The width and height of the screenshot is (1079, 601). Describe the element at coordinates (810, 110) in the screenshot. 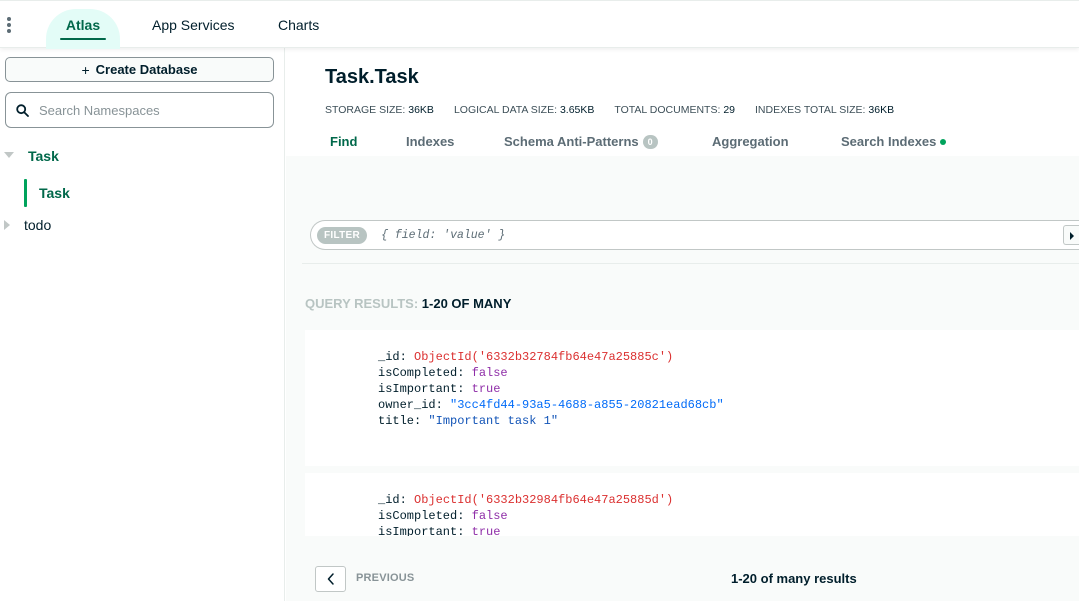

I see `stat-label: INDEXES TOTAL SIZE:` at that location.